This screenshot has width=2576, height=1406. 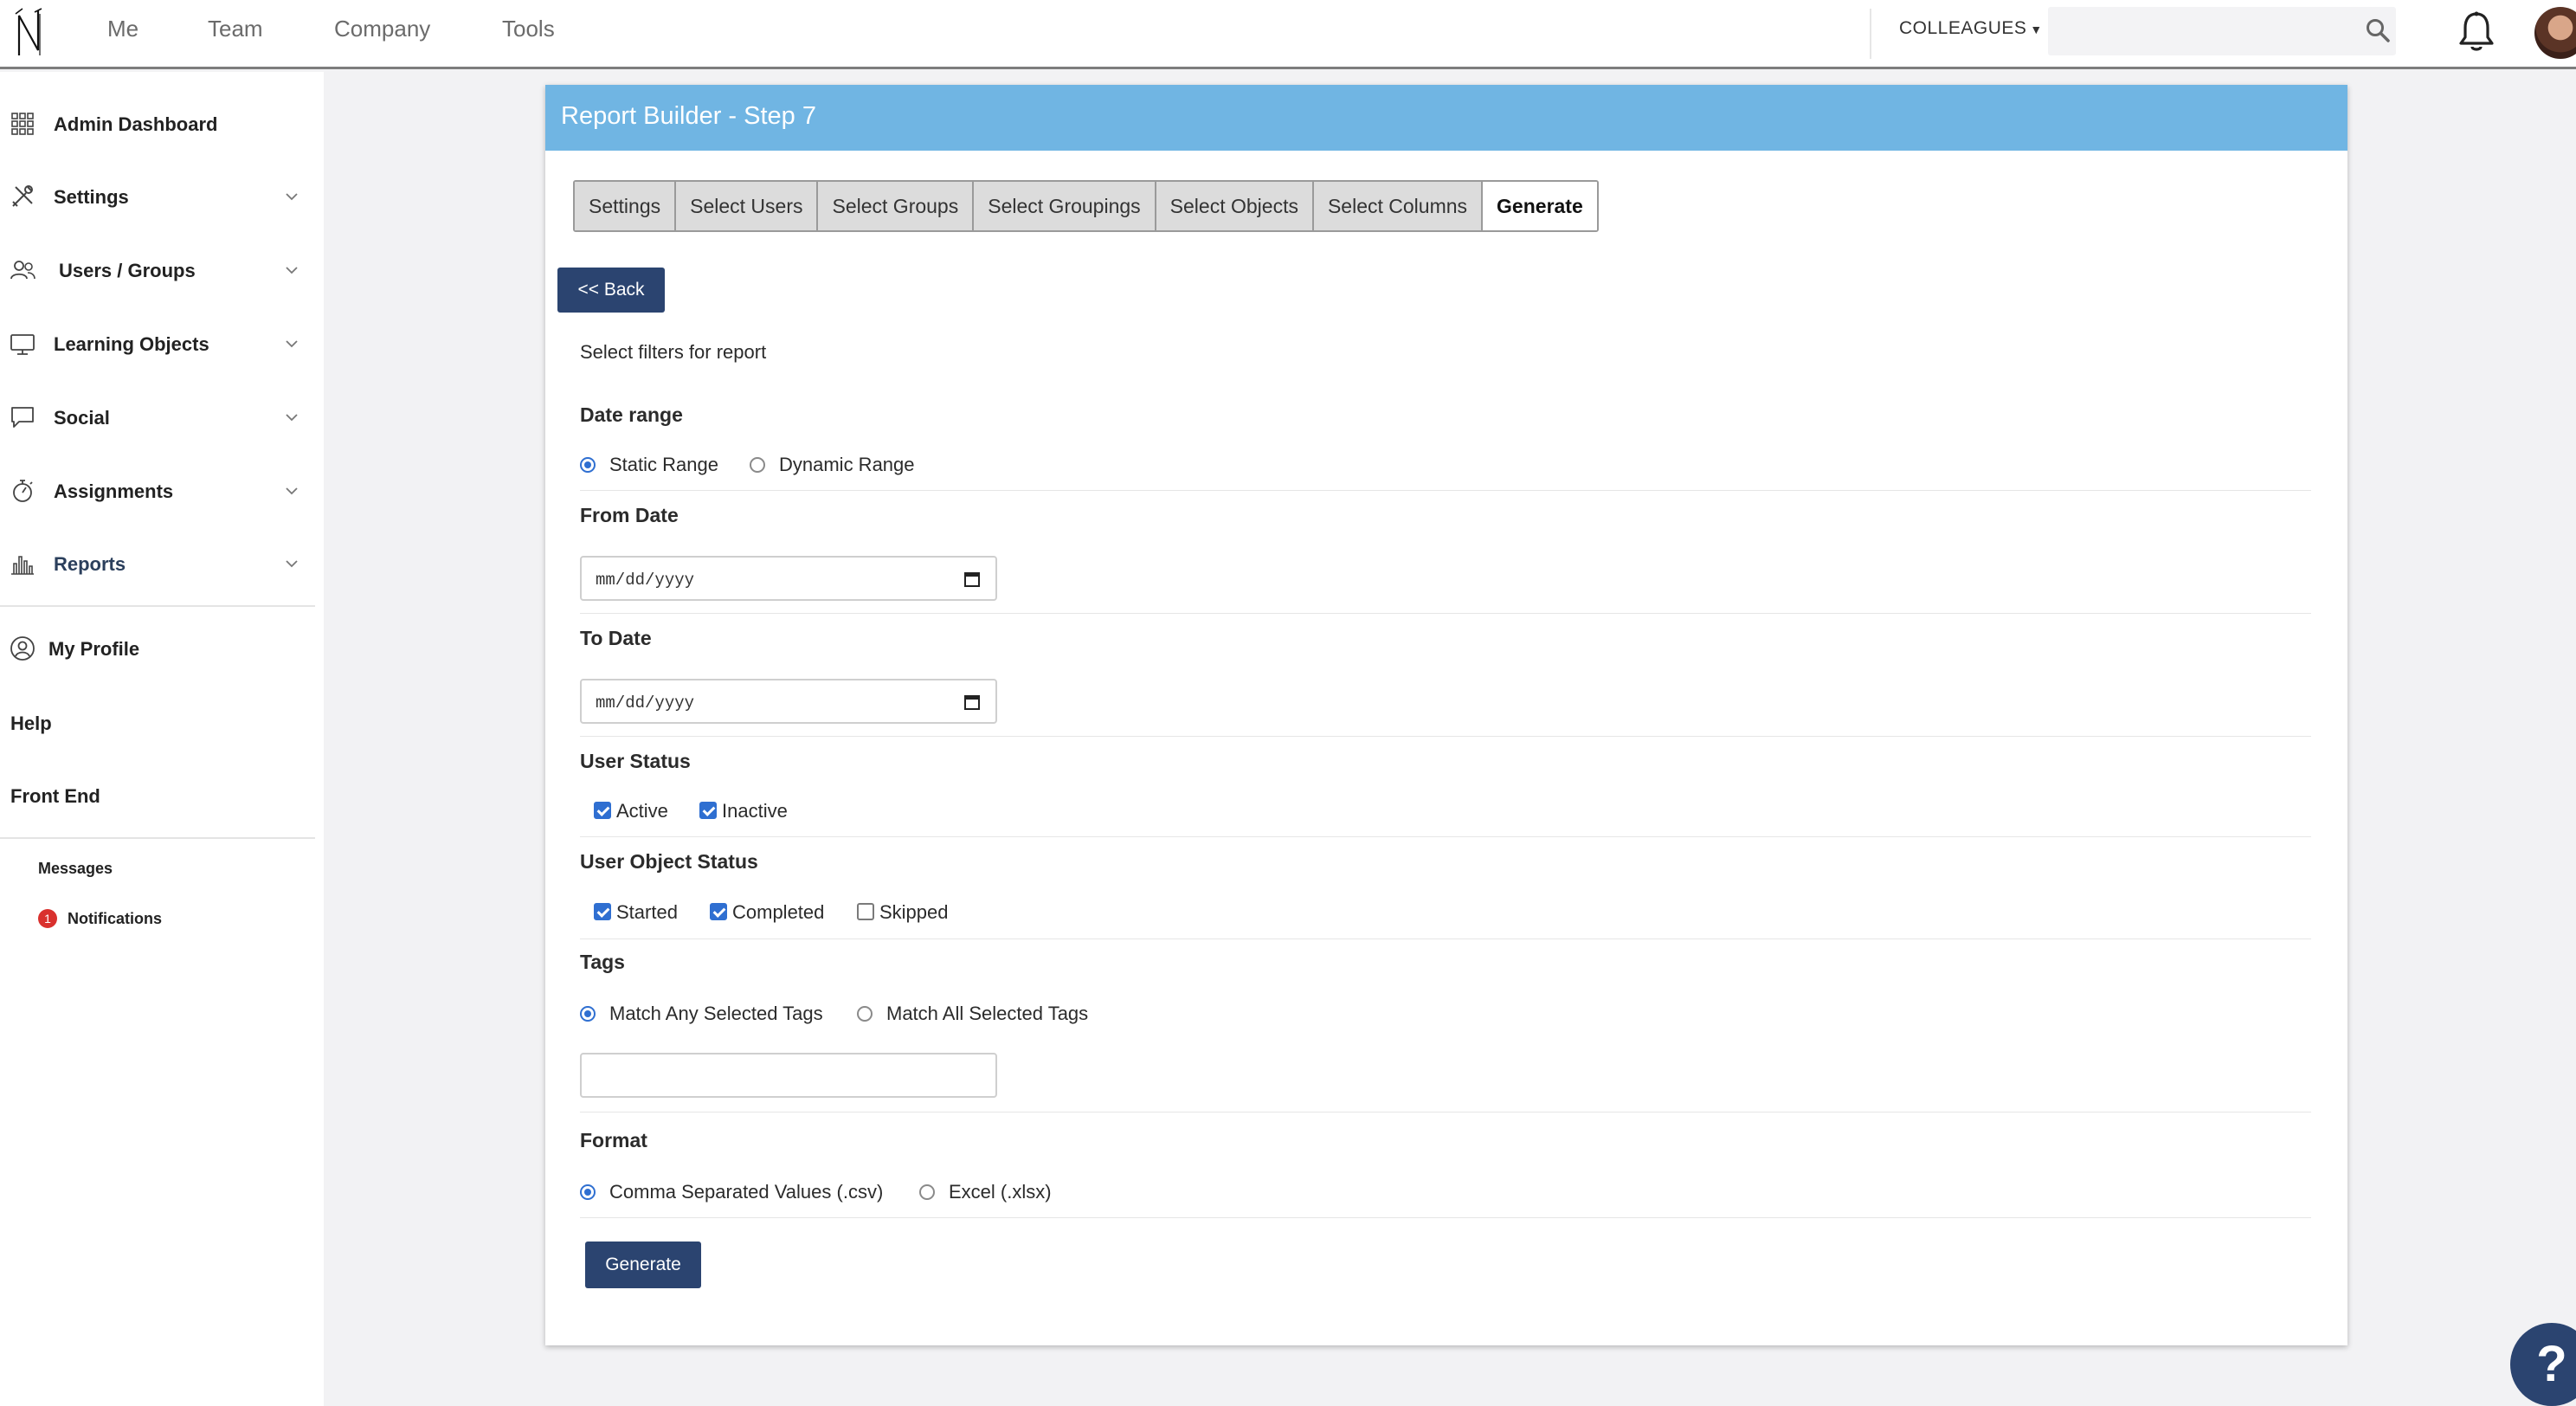 I want to click on from-date-label: From Date, so click(x=629, y=515).